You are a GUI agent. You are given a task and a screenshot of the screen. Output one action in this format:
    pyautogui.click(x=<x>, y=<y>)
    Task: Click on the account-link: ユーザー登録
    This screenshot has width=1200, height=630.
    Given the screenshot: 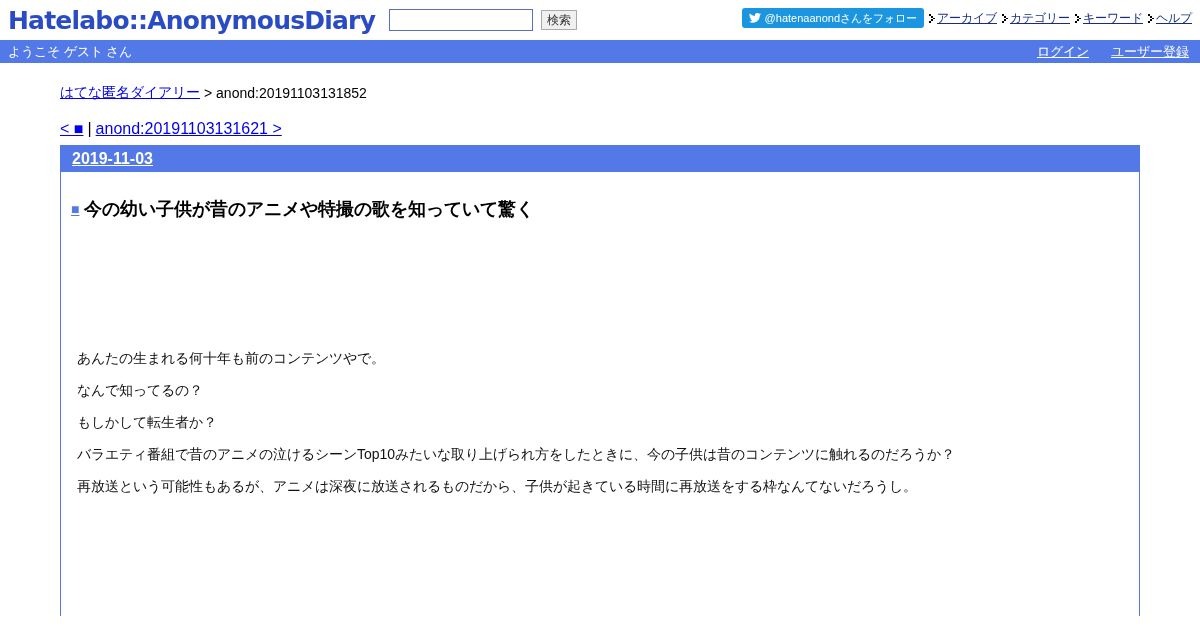 What is the action you would take?
    pyautogui.click(x=1150, y=51)
    